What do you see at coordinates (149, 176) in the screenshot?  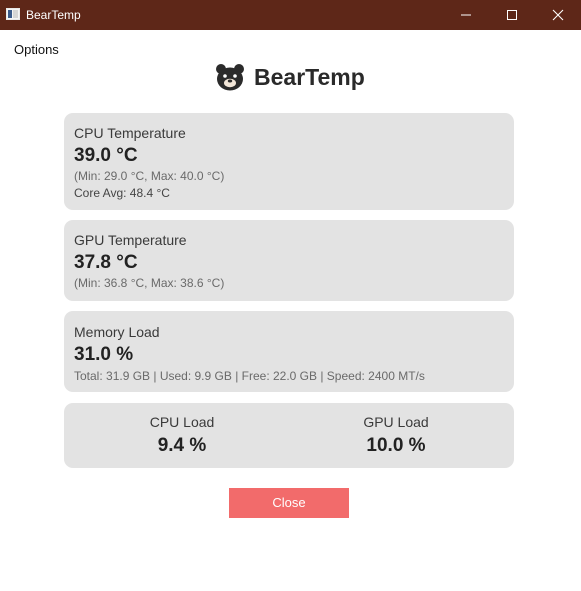 I see `cpu-temperature-range: (Min: 29.0 °C, Max: 40.0 °C)` at bounding box center [149, 176].